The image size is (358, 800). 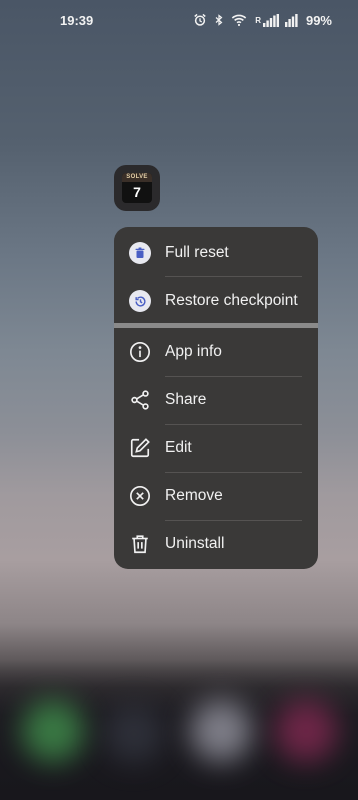 What do you see at coordinates (178, 447) in the screenshot?
I see `menu-item-label: Edit` at bounding box center [178, 447].